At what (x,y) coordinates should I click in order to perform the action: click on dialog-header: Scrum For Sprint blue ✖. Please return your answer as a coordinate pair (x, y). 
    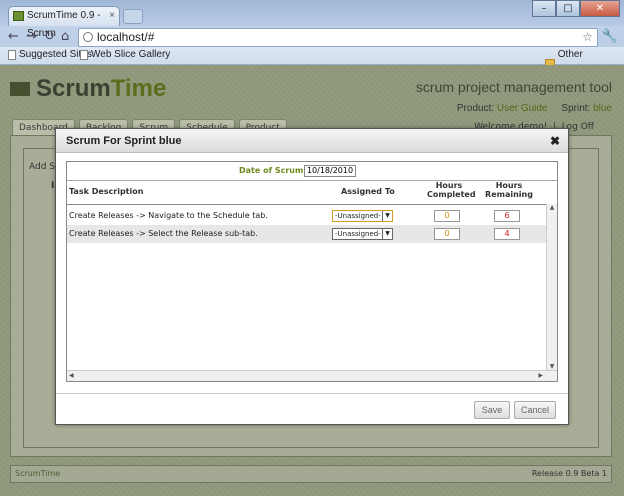
    Looking at the image, I should click on (312, 141).